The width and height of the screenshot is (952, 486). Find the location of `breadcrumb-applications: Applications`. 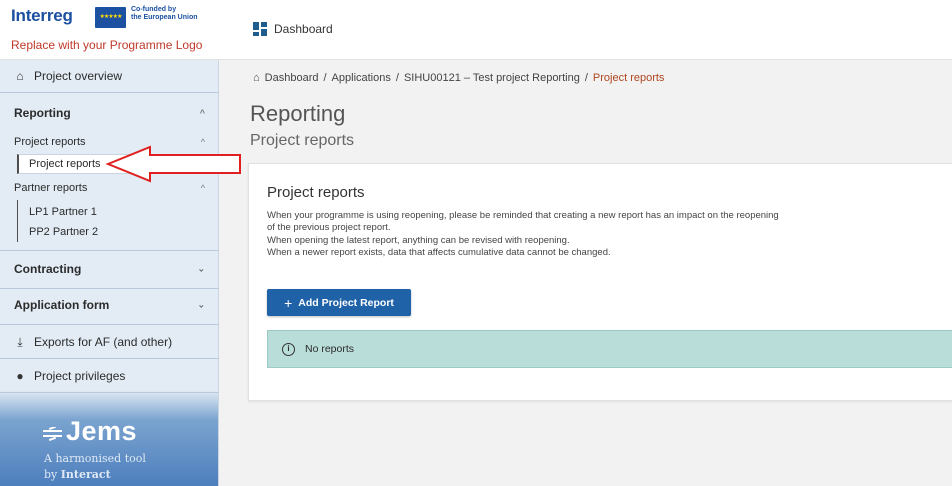

breadcrumb-applications: Applications is located at coordinates (361, 78).